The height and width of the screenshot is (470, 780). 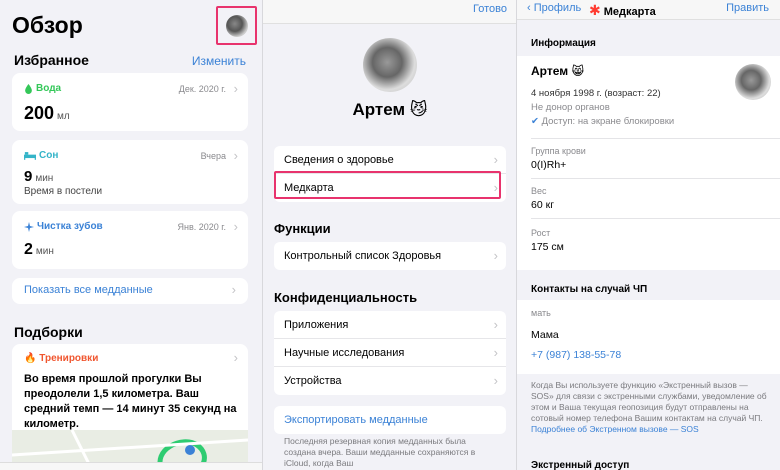 I want to click on medical-id-title: ✱ Медкарта, so click(x=622, y=10).